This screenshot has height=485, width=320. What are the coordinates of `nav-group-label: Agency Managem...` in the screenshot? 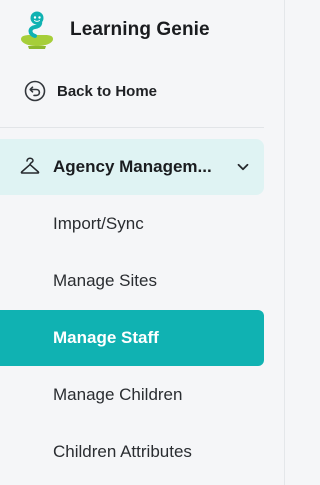 It's located at (132, 166).